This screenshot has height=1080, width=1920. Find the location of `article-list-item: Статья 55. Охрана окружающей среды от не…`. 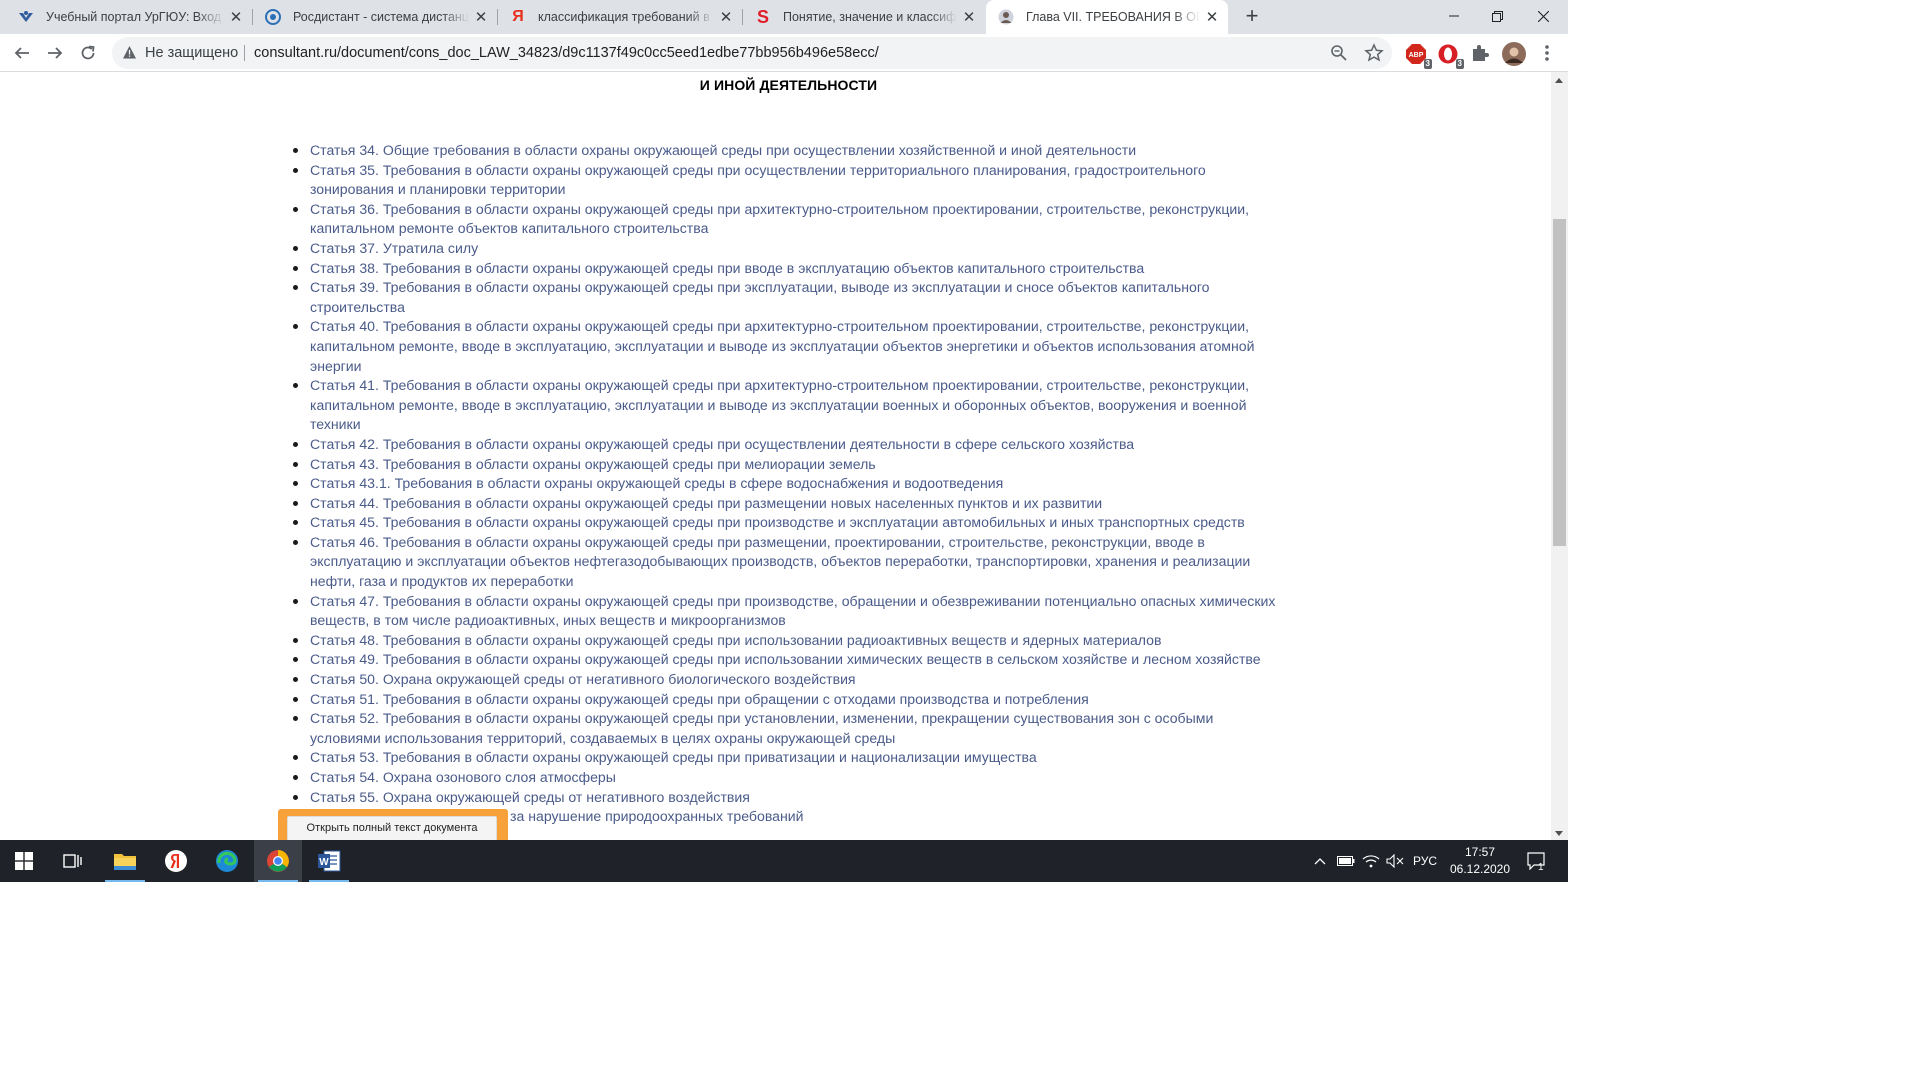

article-list-item: Статья 55. Охрана окружающей среды от не… is located at coordinates (787, 798).